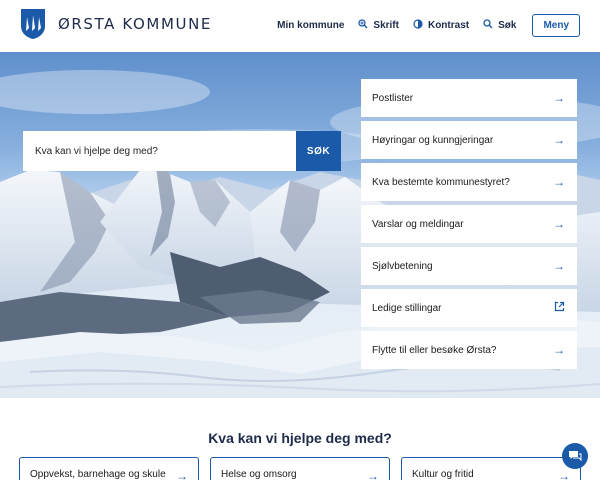  Describe the element at coordinates (434, 350) in the screenshot. I see `quick-link-label: Flytte til eller besøke Ørsta?` at that location.